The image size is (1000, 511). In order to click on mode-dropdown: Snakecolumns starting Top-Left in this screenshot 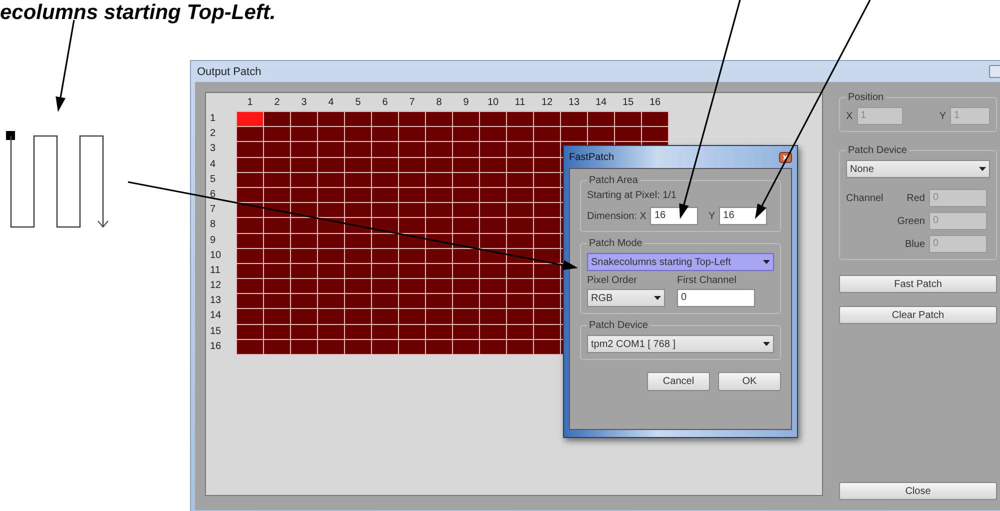, I will do `click(680, 262)`.